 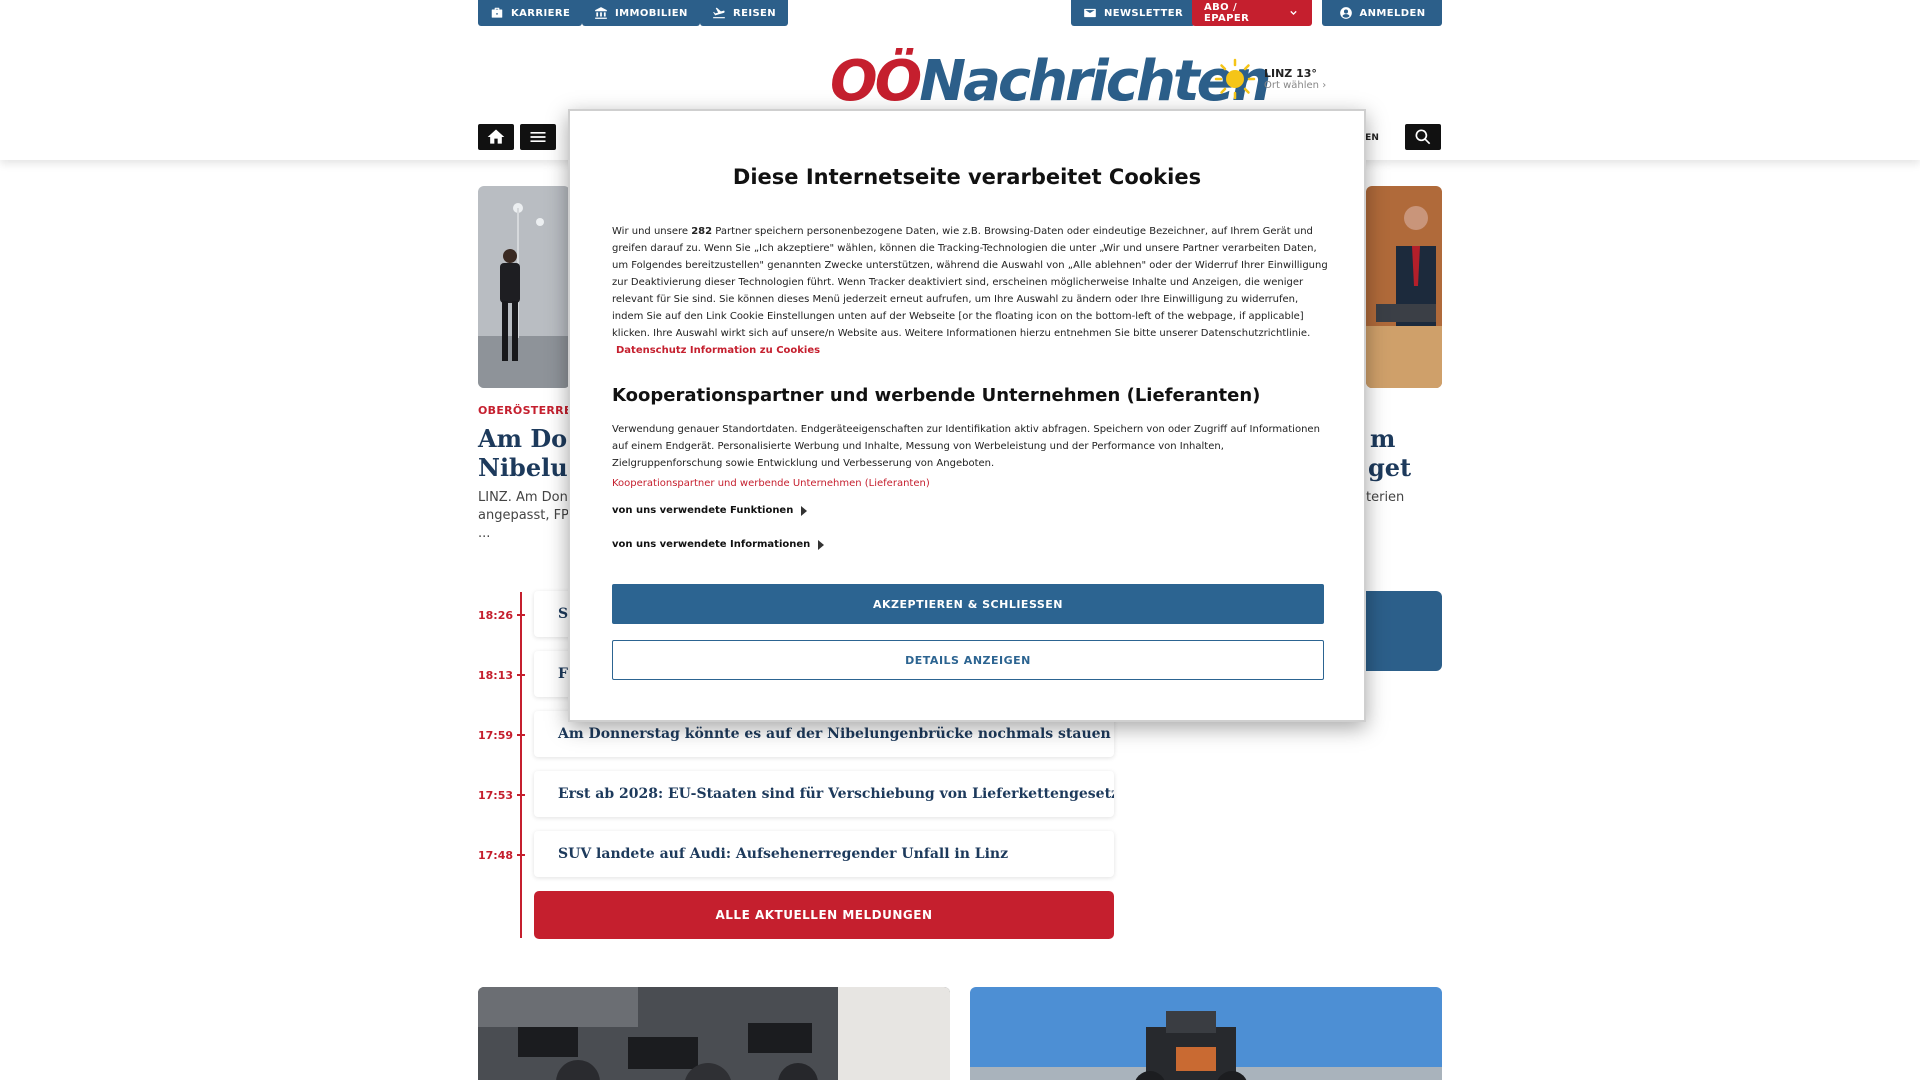 I want to click on mail-icon, so click(x=1090, y=13).